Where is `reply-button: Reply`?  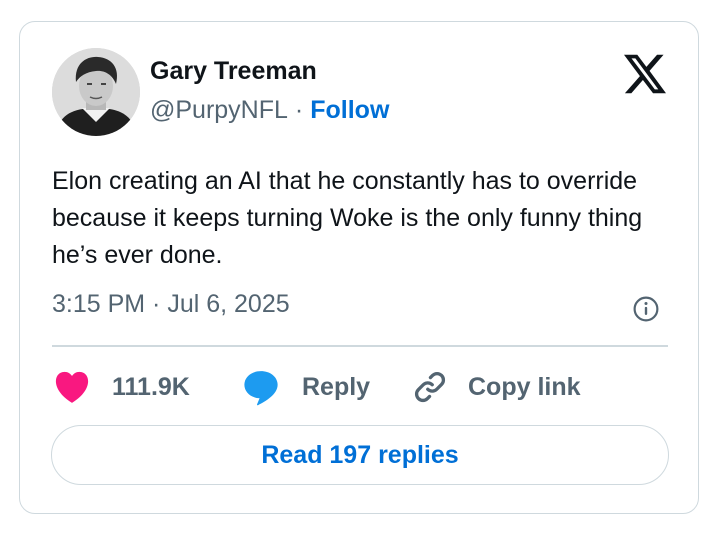
reply-button: Reply is located at coordinates (306, 387).